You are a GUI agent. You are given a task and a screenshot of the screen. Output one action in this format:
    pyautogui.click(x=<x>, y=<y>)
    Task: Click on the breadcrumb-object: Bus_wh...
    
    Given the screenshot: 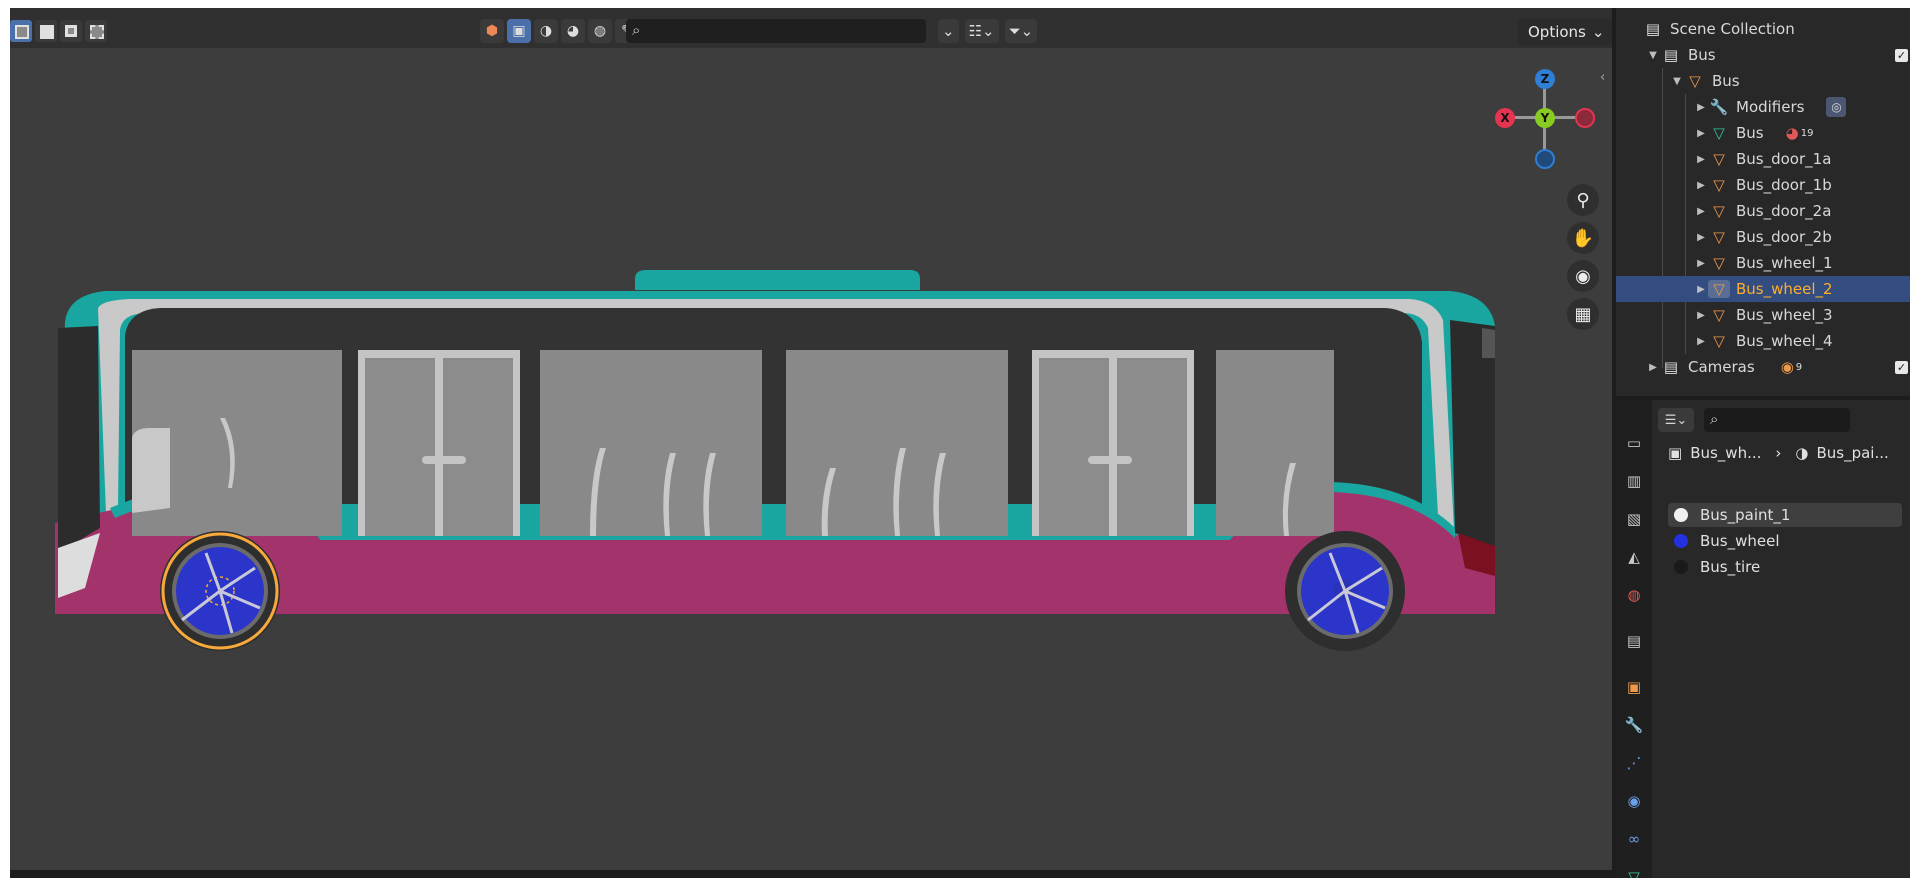 What is the action you would take?
    pyautogui.click(x=1726, y=453)
    